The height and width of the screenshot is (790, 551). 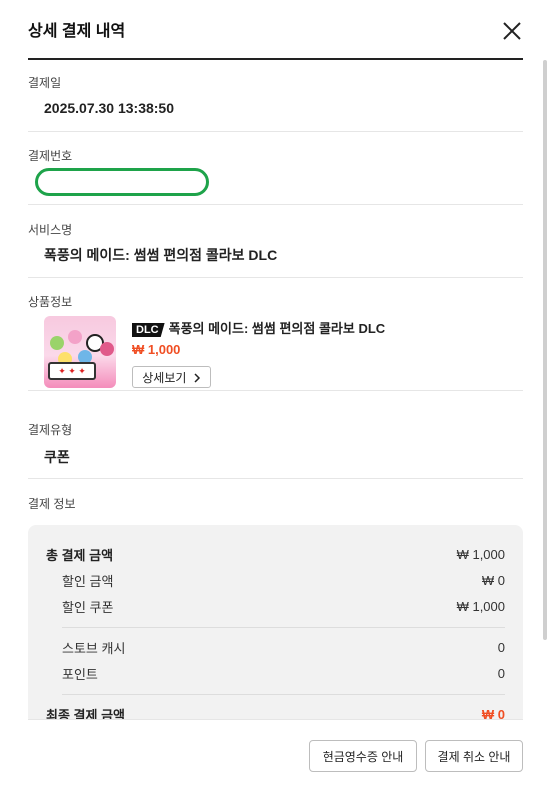 I want to click on product-title: DLC 폭풍의 메이드: 썸썸 편의점 콜라보 DLC, so click(x=258, y=327).